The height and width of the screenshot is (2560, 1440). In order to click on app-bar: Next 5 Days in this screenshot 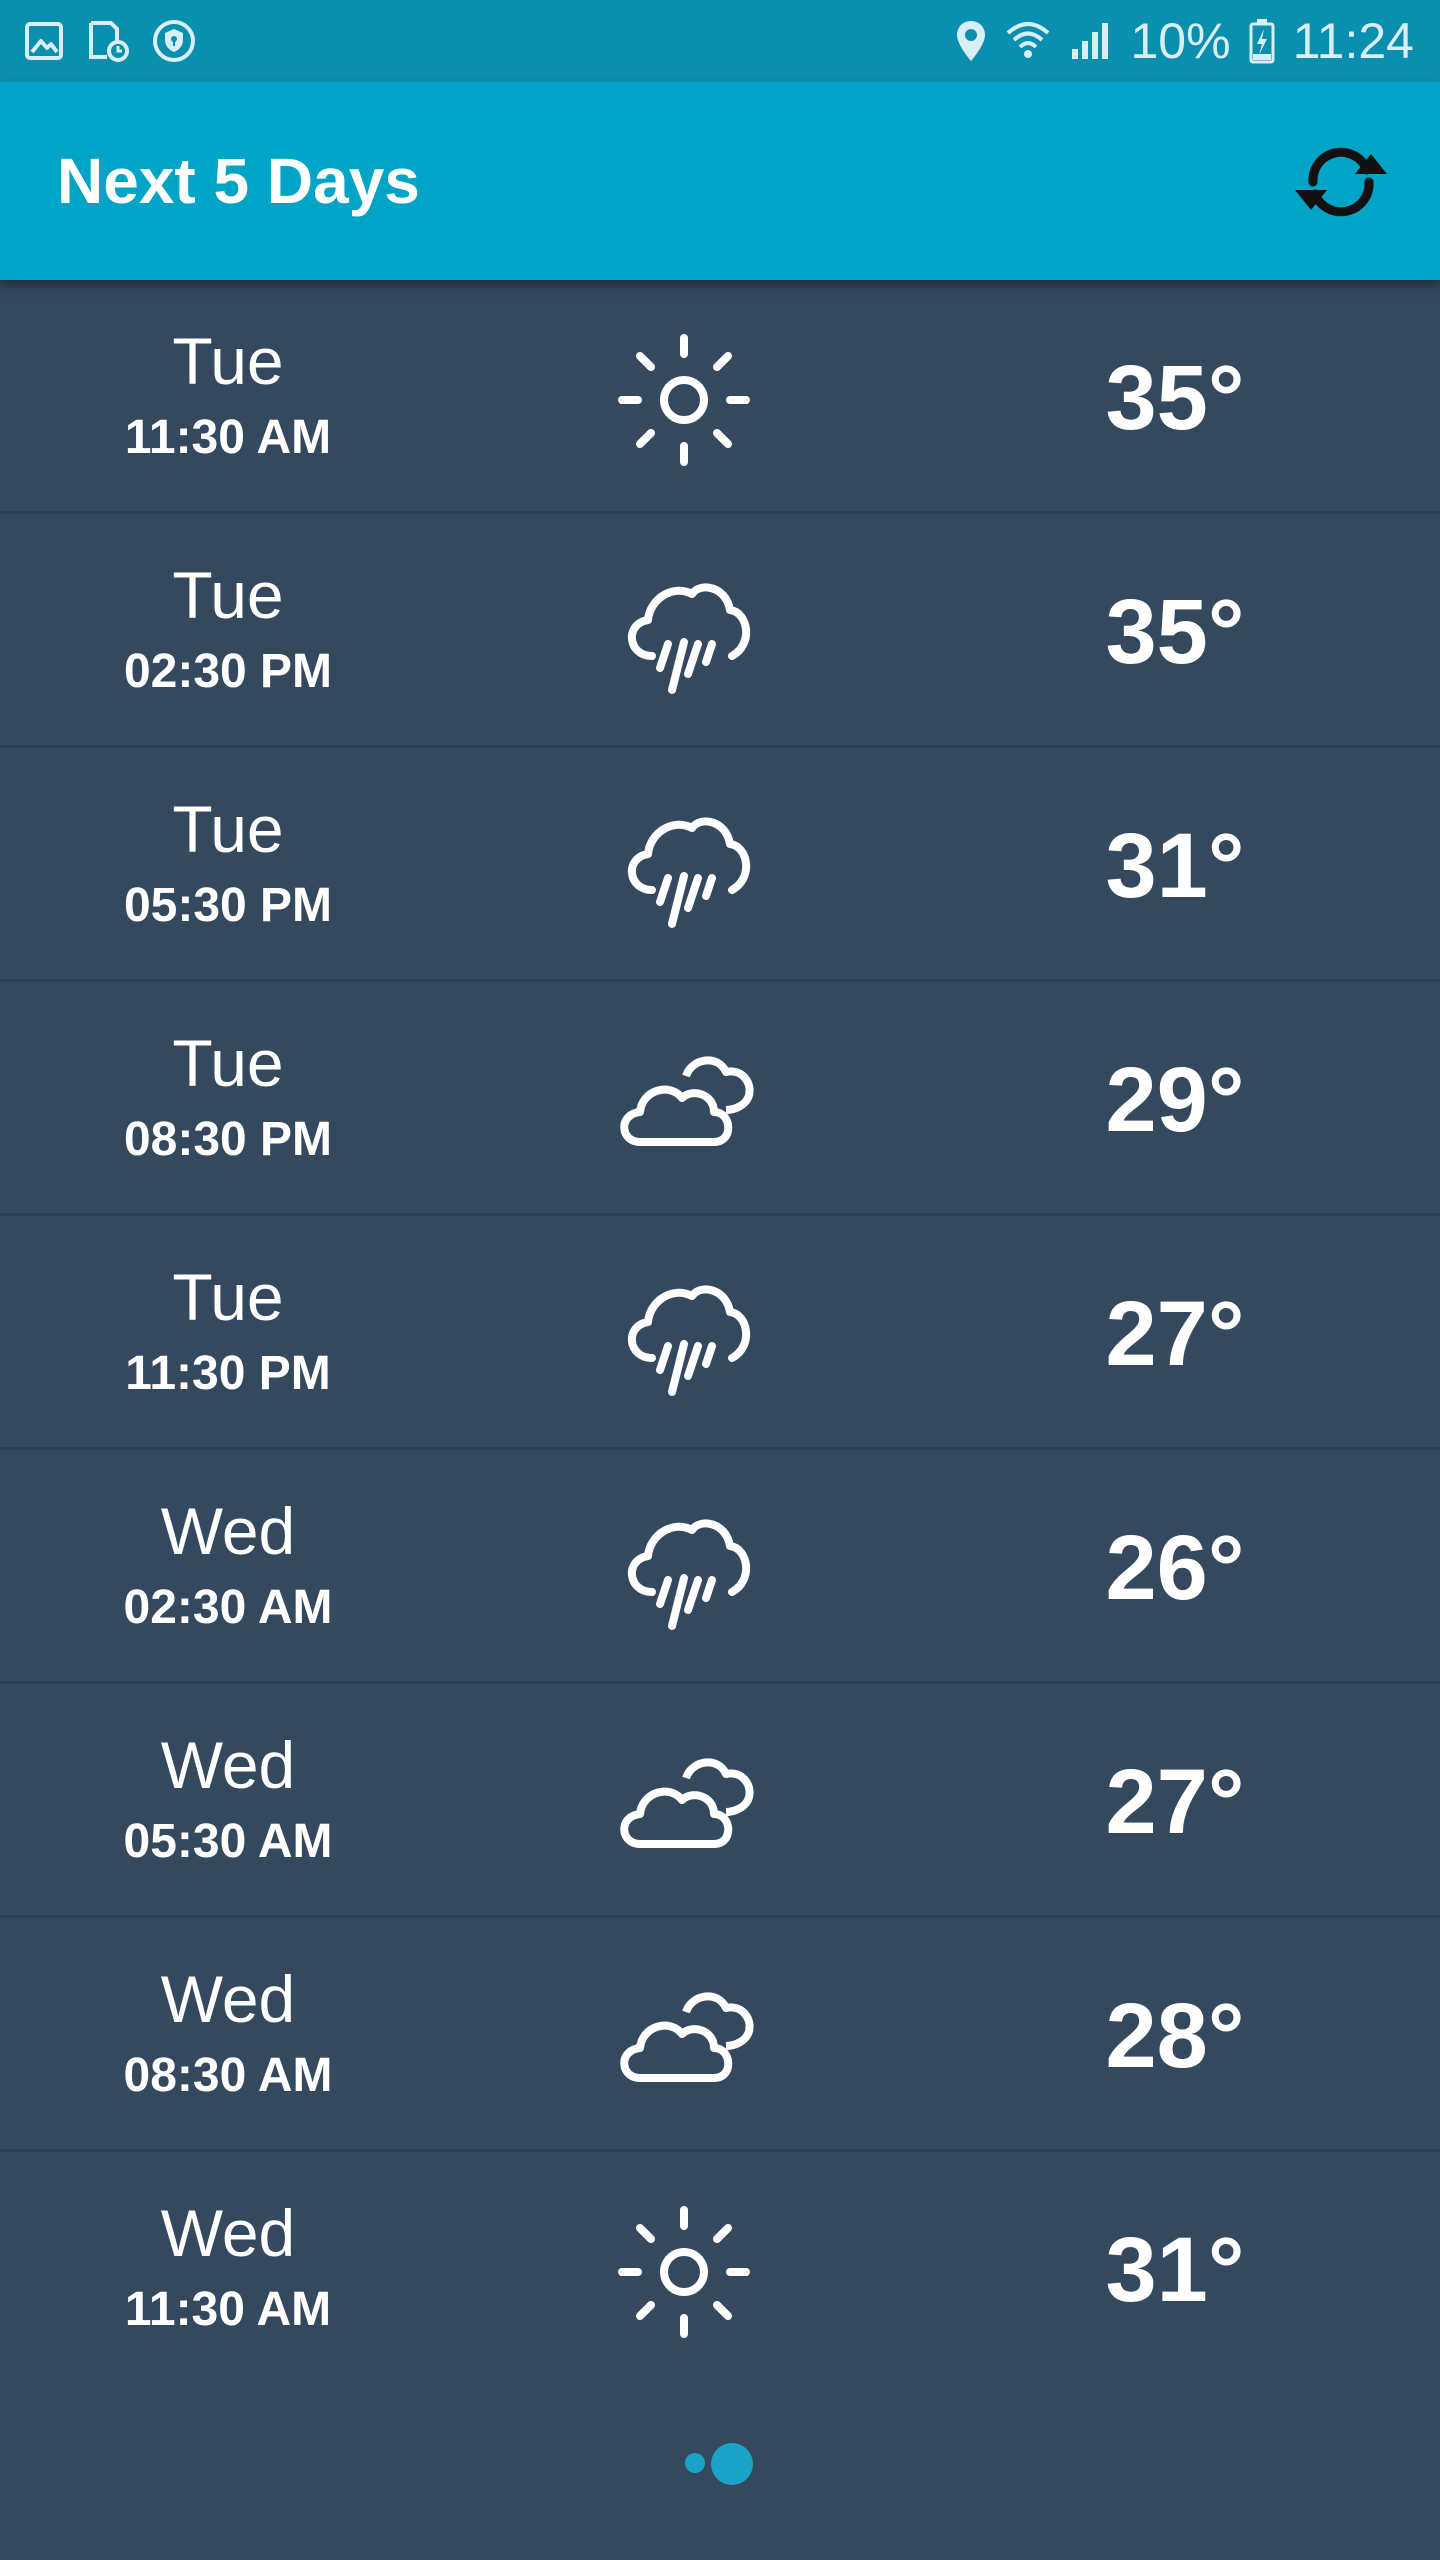, I will do `click(720, 181)`.